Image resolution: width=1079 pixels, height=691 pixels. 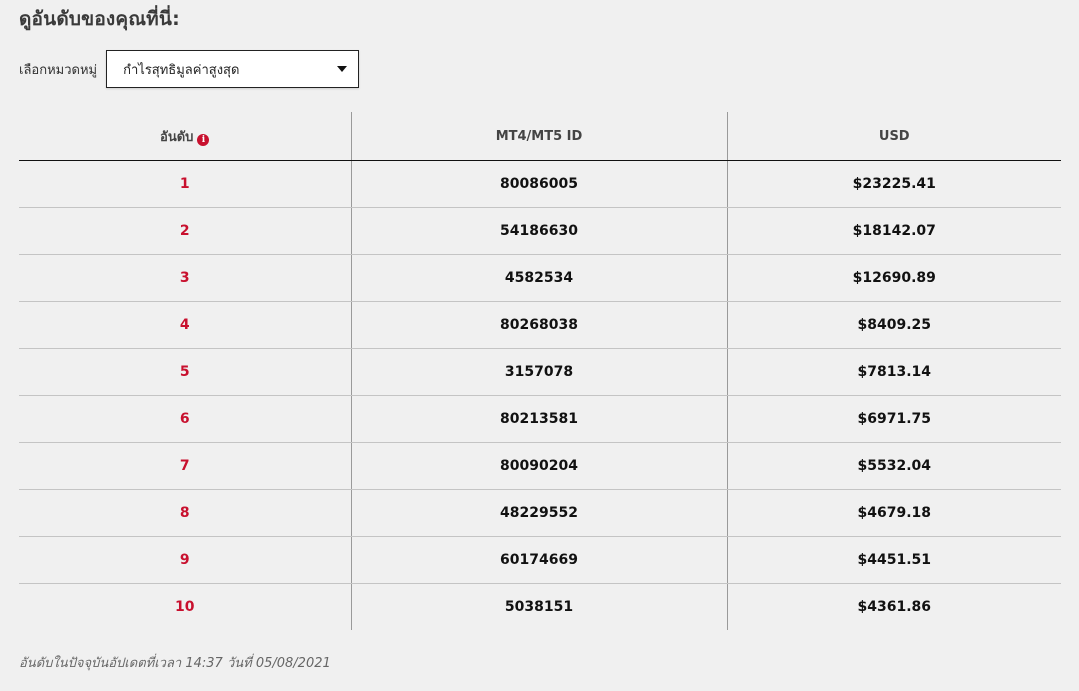 What do you see at coordinates (893, 466) in the screenshot?
I see `usd-cell: $5532.04` at bounding box center [893, 466].